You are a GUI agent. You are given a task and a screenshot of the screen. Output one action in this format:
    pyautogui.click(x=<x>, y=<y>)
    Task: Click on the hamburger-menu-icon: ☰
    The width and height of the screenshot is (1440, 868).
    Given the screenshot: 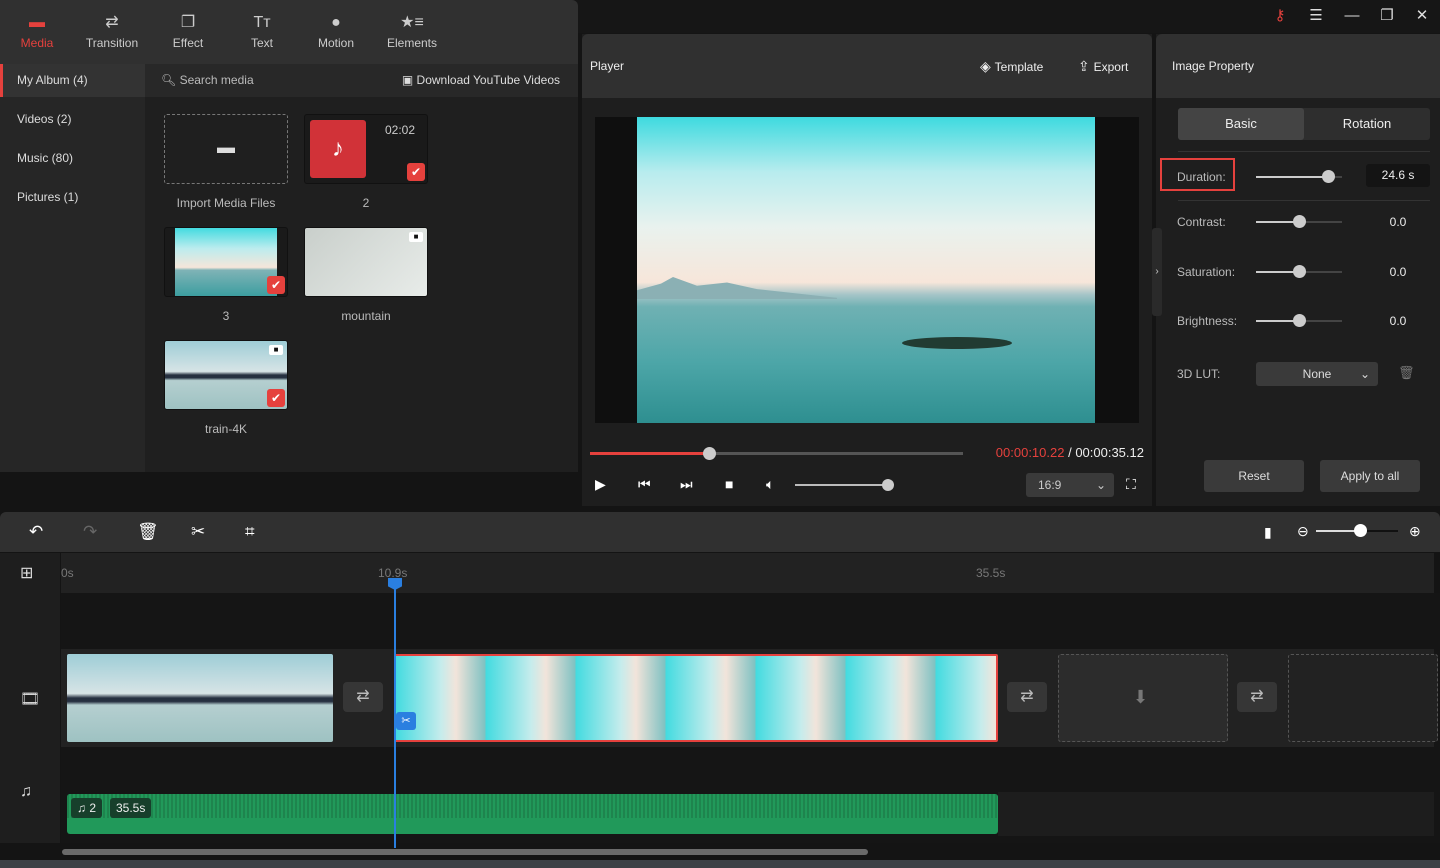 What is the action you would take?
    pyautogui.click(x=1316, y=16)
    